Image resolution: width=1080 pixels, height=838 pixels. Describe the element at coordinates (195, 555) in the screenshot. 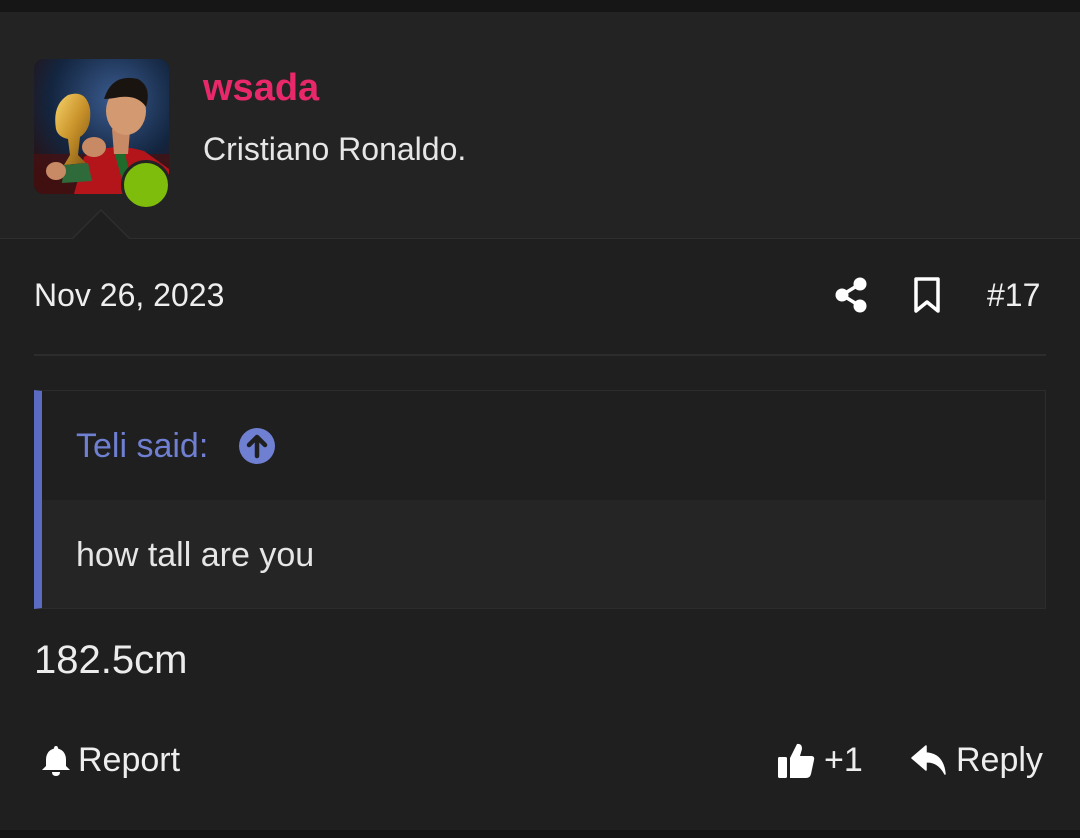

I see `quote-text: how tall are you` at that location.